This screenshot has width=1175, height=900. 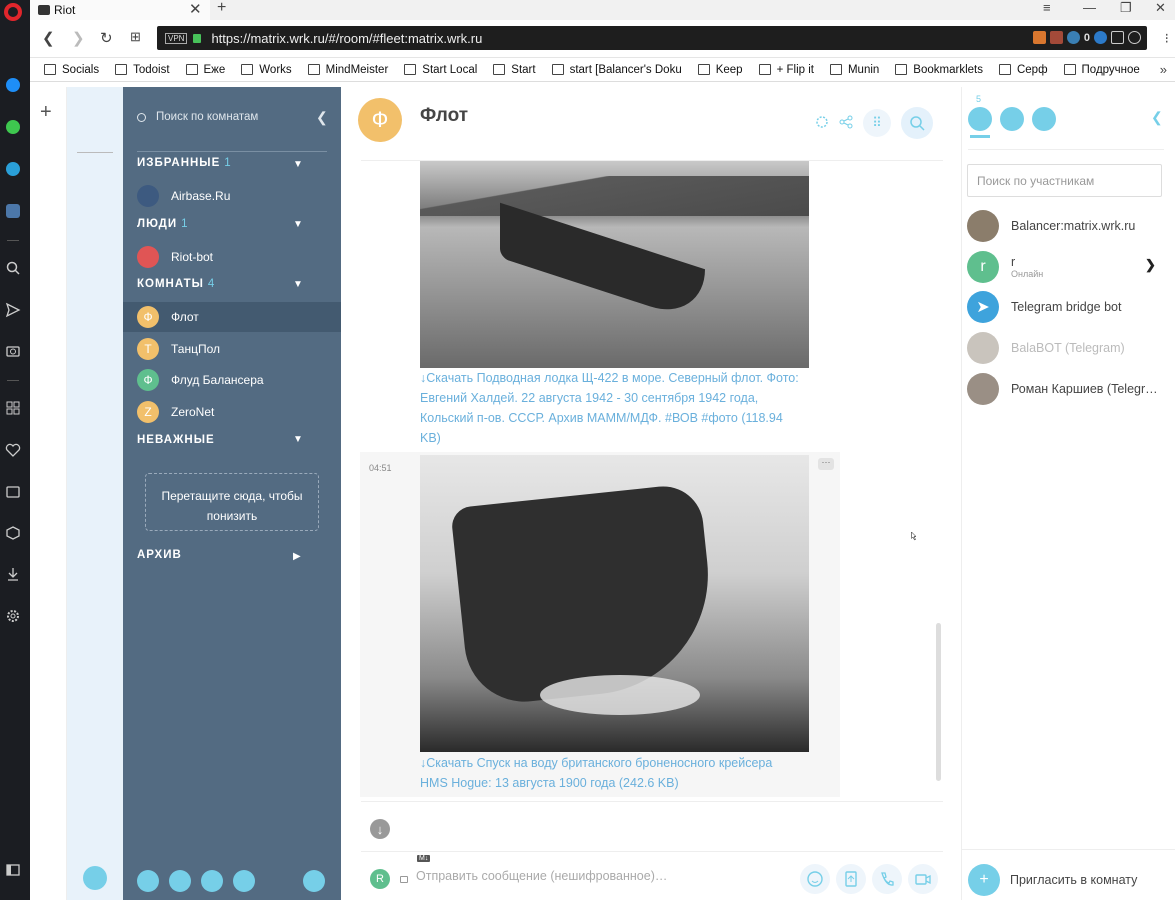 What do you see at coordinates (923, 879) in the screenshot?
I see `video-call-icon` at bounding box center [923, 879].